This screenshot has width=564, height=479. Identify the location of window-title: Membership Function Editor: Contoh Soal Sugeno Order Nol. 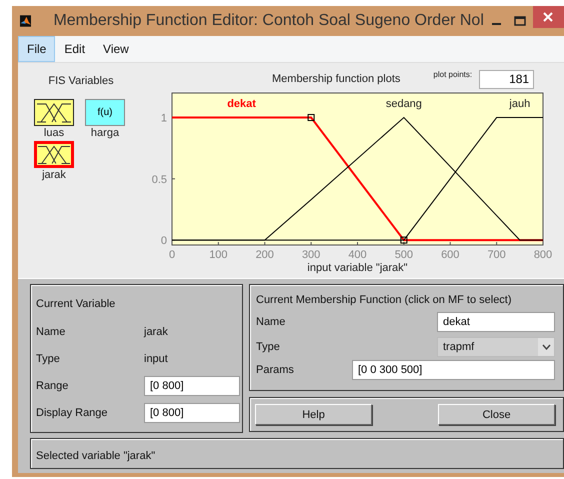
(268, 21).